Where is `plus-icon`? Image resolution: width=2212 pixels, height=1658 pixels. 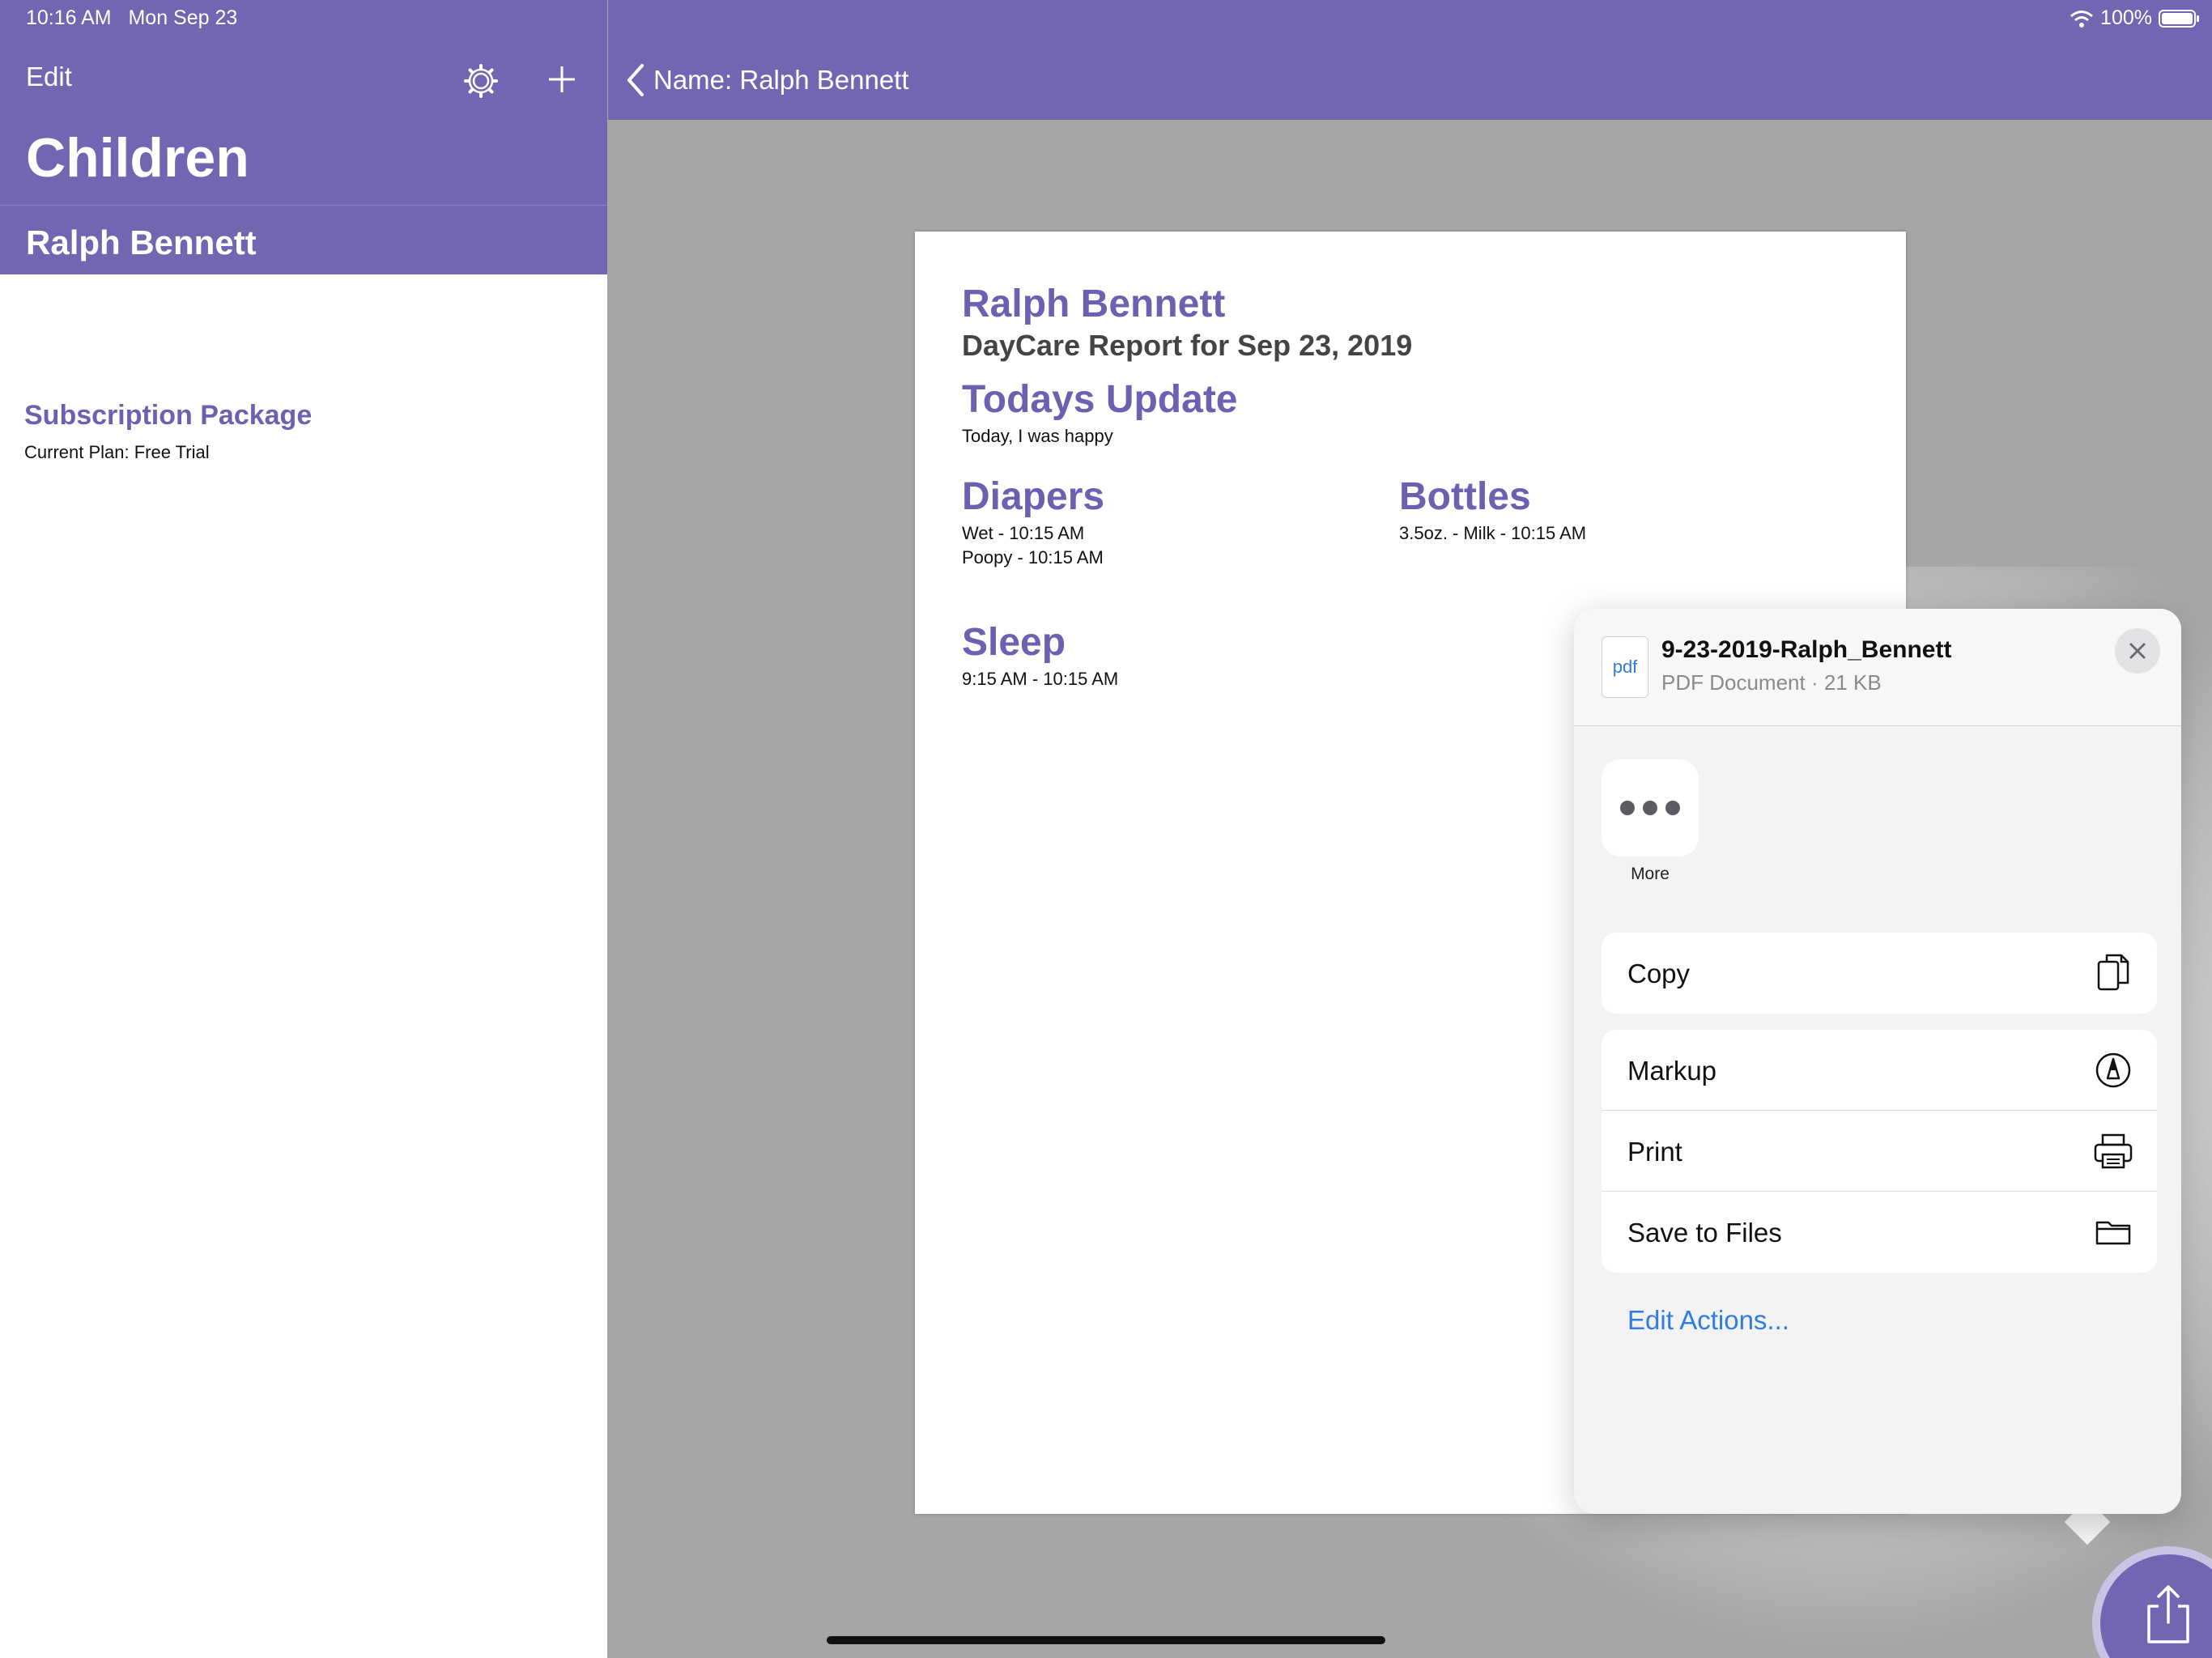
plus-icon is located at coordinates (562, 79).